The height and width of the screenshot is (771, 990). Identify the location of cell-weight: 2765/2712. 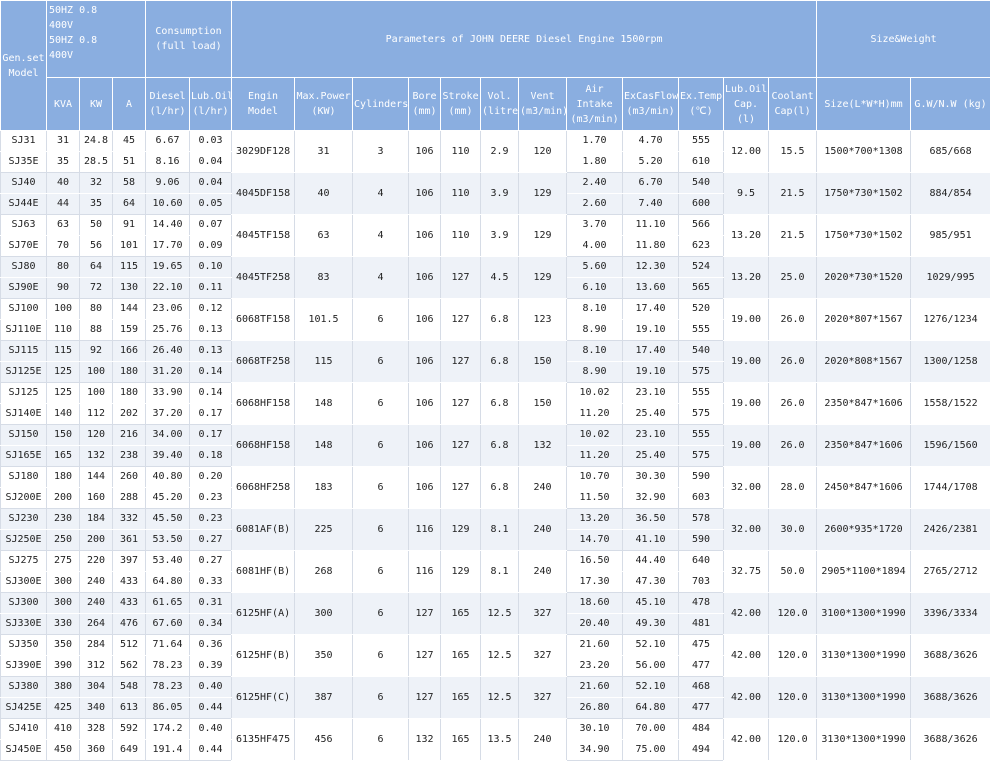
(950, 571).